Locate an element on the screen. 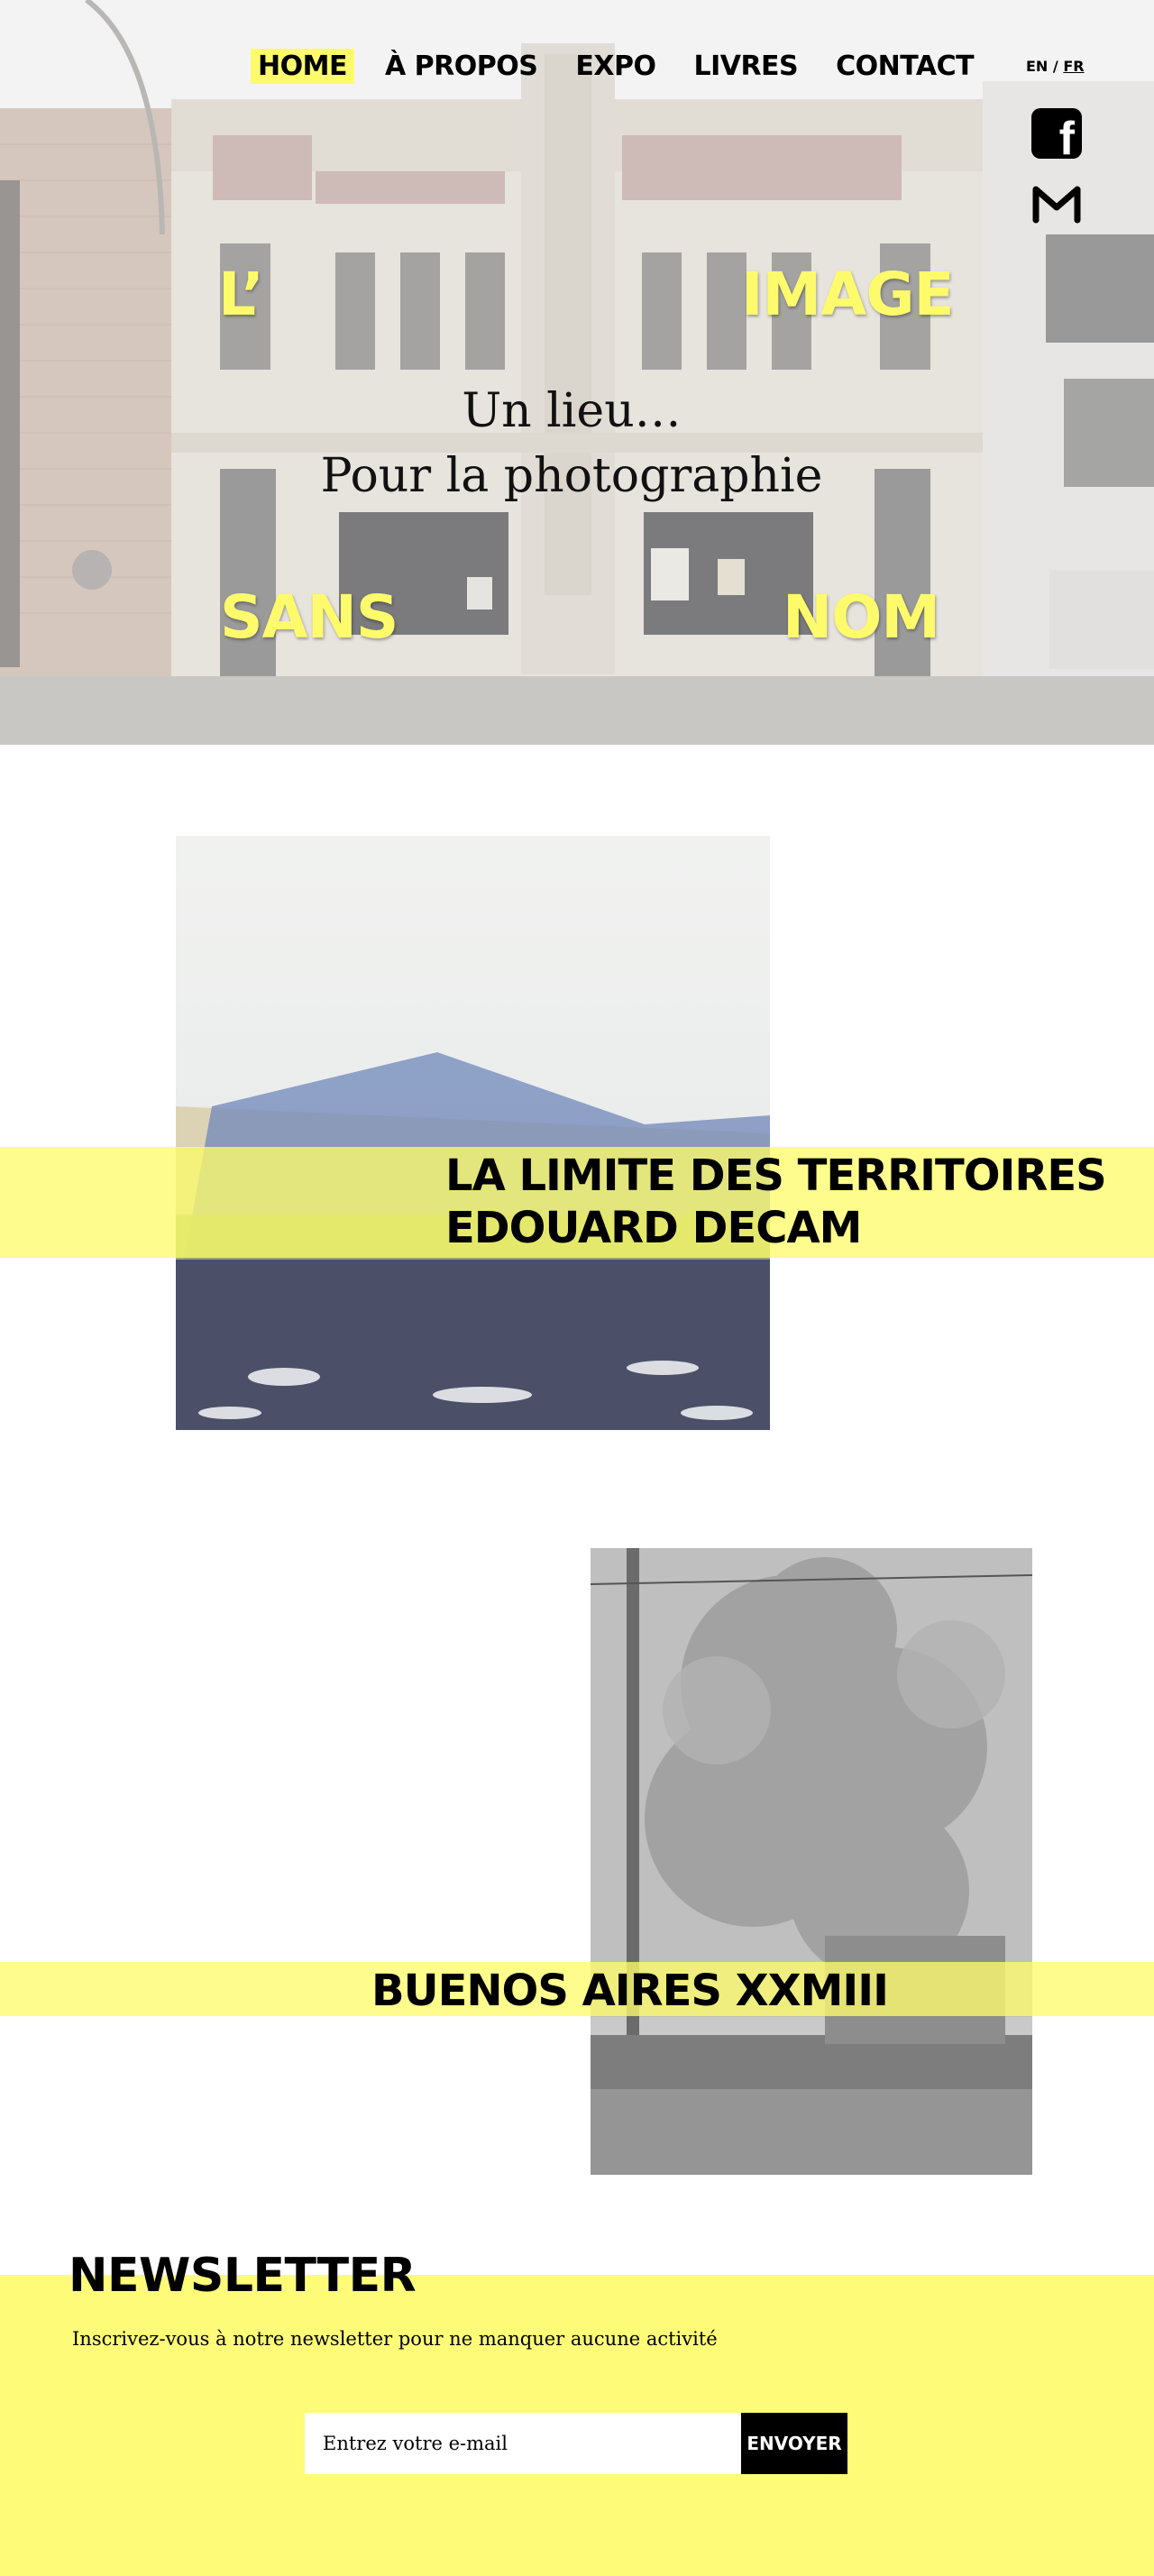 This screenshot has height=2576, width=1154. expo-photo-limite-territoires is located at coordinates (473, 1133).